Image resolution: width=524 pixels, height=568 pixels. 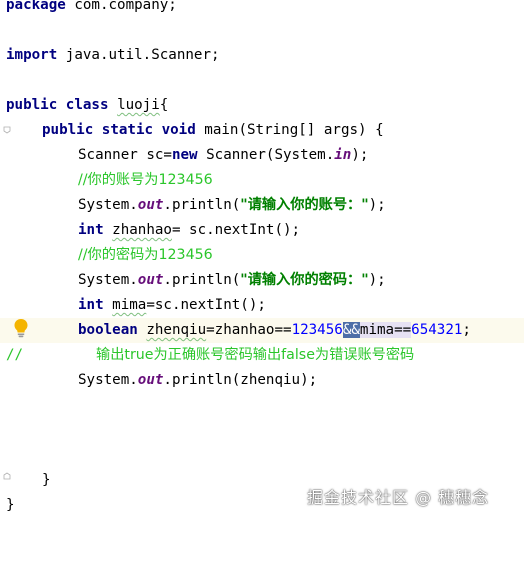 I want to click on code-text: main(String[] args) {, so click(x=289, y=130).